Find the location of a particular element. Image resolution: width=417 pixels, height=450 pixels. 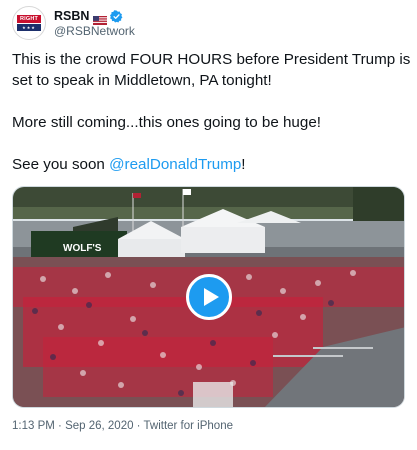

tweet-header: RIGHT SIDE ★★★ RSBN @RSBNetwork is located at coordinates (208, 23).